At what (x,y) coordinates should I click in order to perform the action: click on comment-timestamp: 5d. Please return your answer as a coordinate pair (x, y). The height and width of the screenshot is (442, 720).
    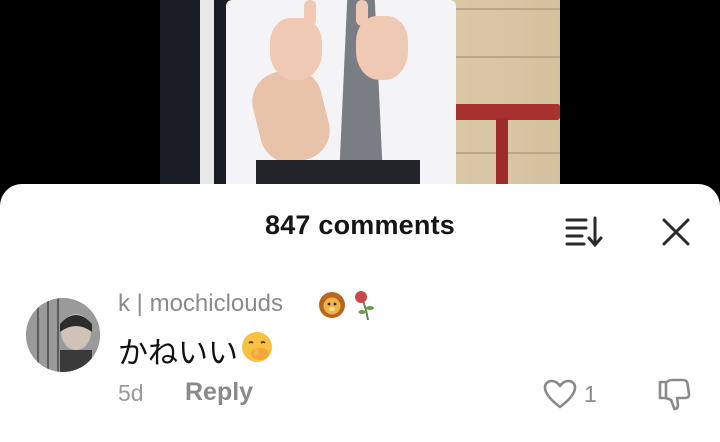
    Looking at the image, I should click on (131, 393).